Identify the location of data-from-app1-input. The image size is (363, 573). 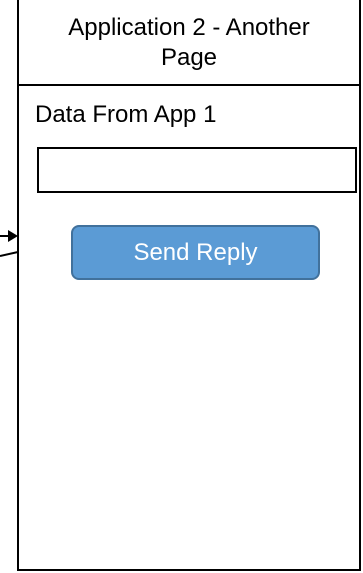
(197, 170).